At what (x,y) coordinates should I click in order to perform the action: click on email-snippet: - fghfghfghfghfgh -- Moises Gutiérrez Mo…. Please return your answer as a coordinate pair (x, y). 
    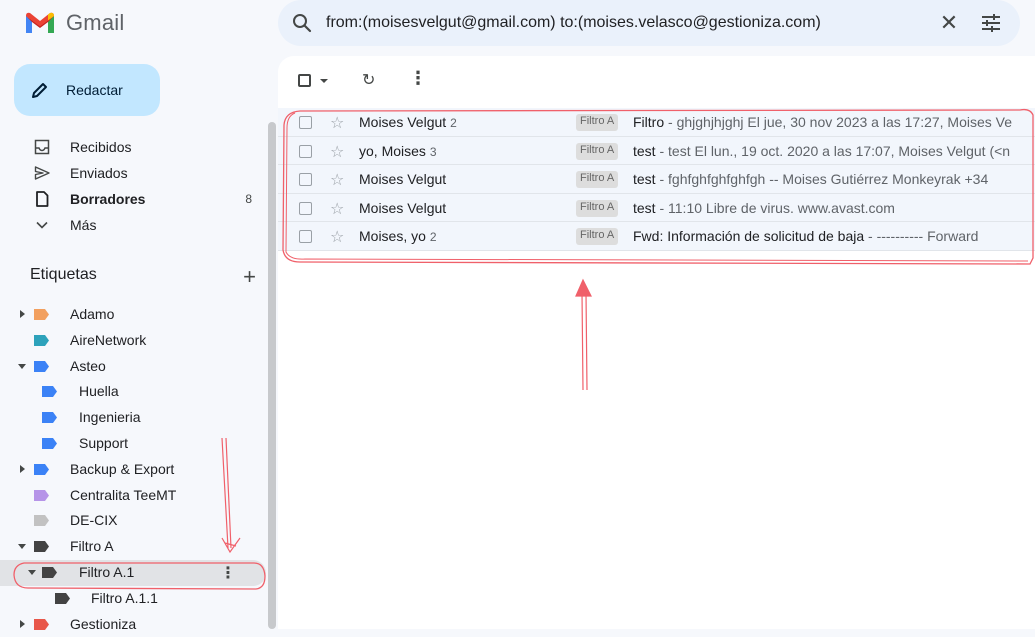
    Looking at the image, I should click on (822, 179).